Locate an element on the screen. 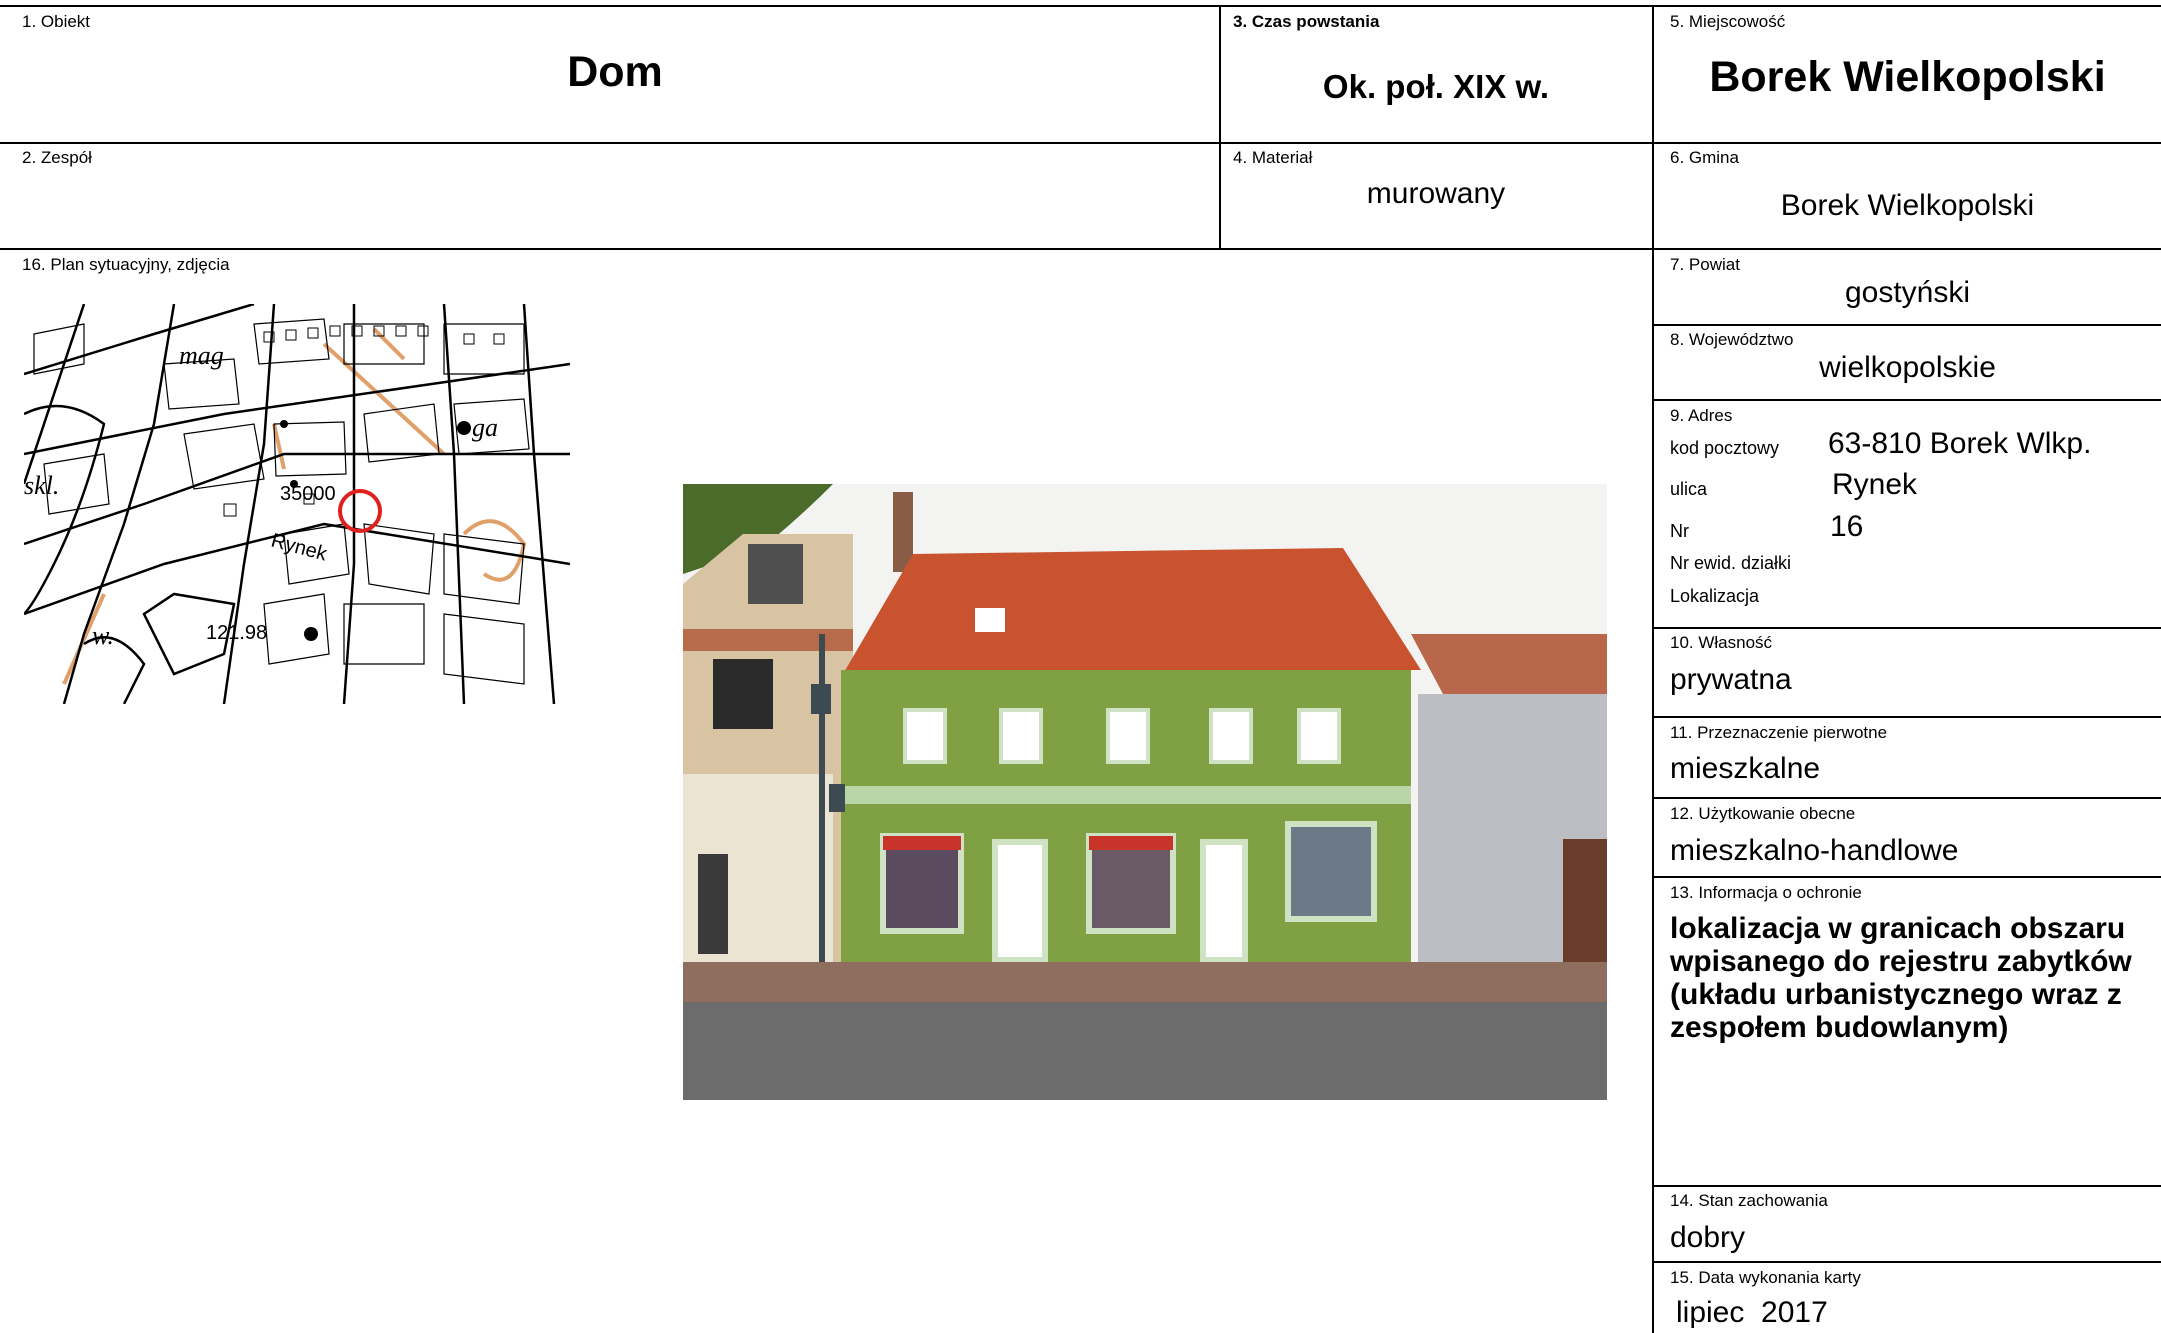  lokalizacja-label: Lokalizacja is located at coordinates (1715, 596).